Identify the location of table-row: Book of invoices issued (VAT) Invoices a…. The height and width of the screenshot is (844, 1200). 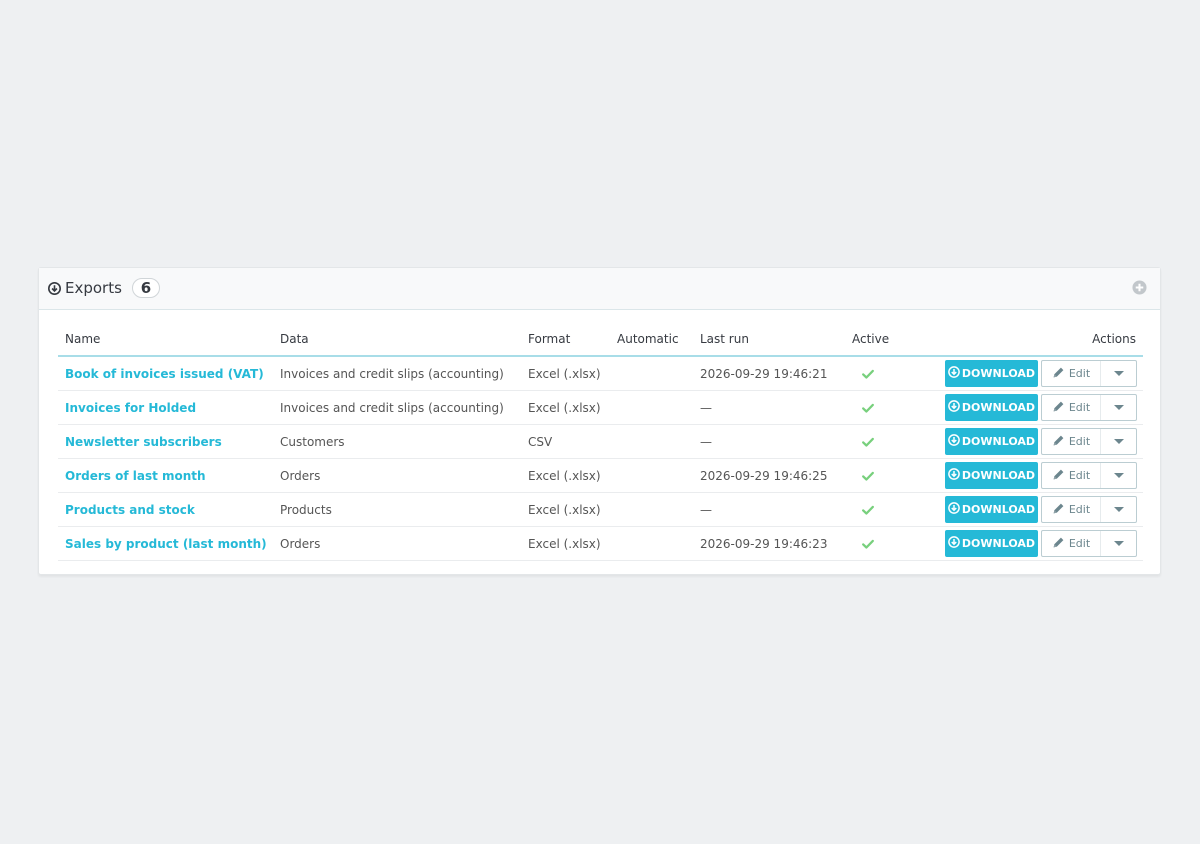
(600, 373).